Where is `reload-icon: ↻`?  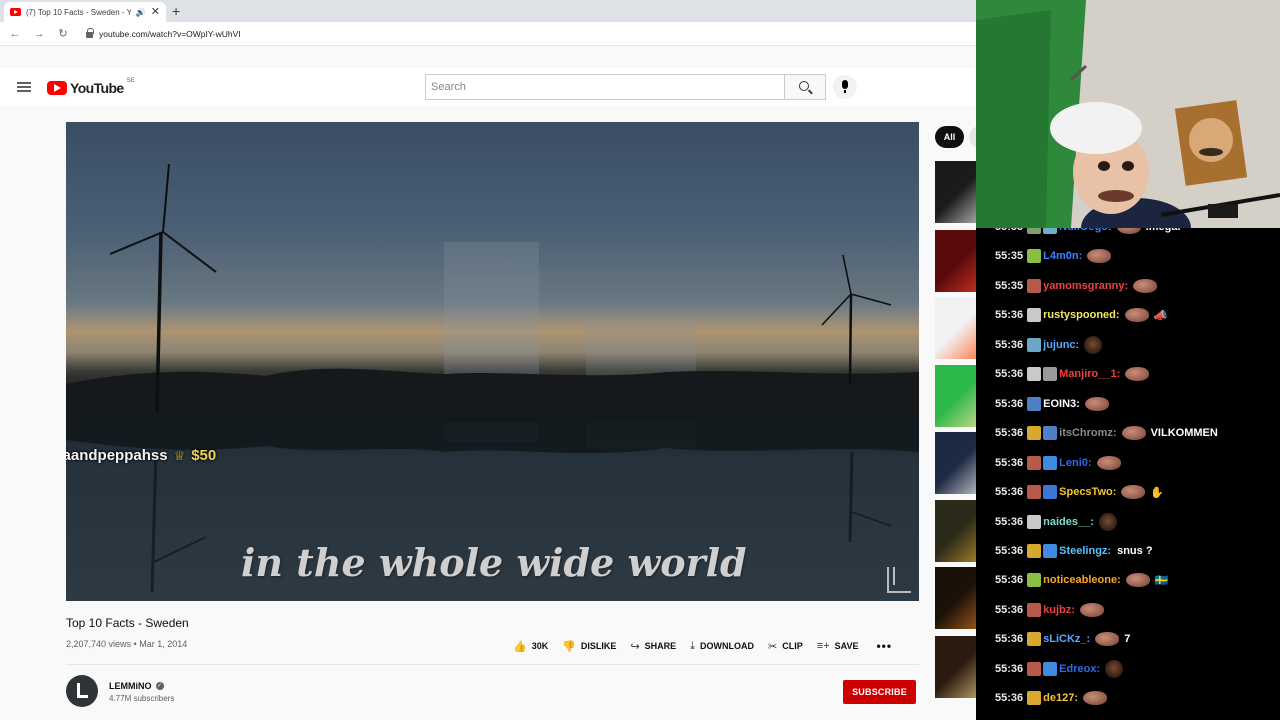
reload-icon: ↻ is located at coordinates (63, 33).